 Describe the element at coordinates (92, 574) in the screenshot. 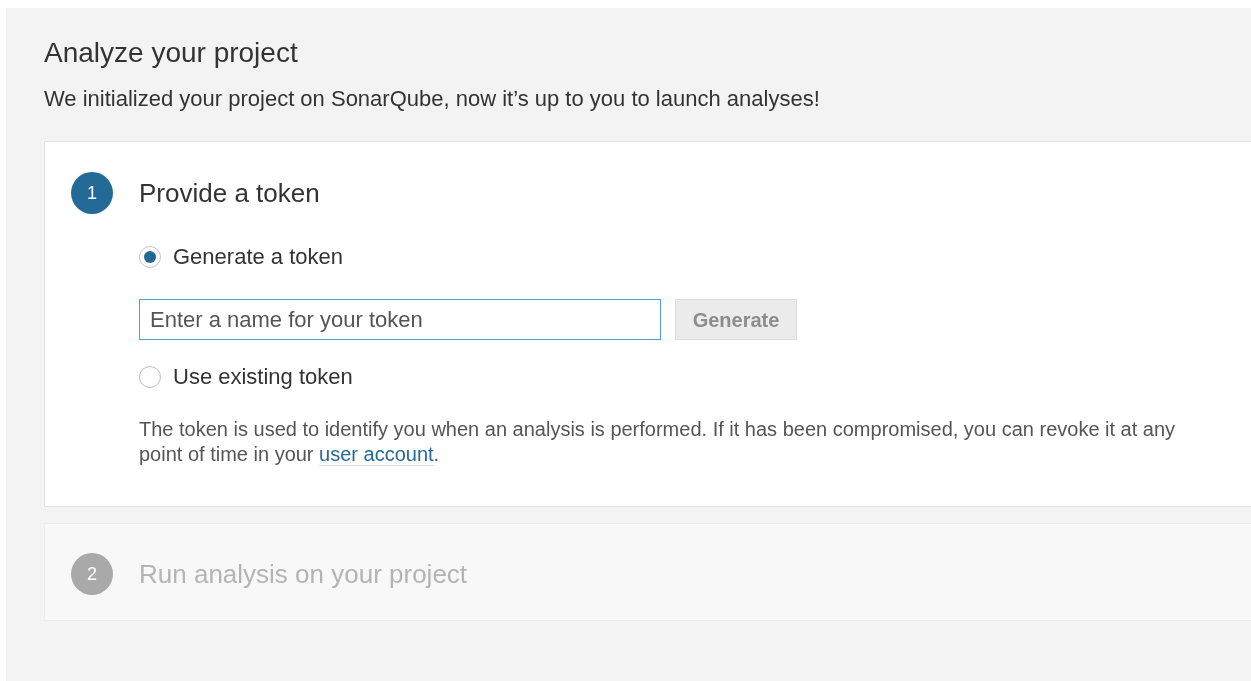

I see `step-number: 2` at that location.